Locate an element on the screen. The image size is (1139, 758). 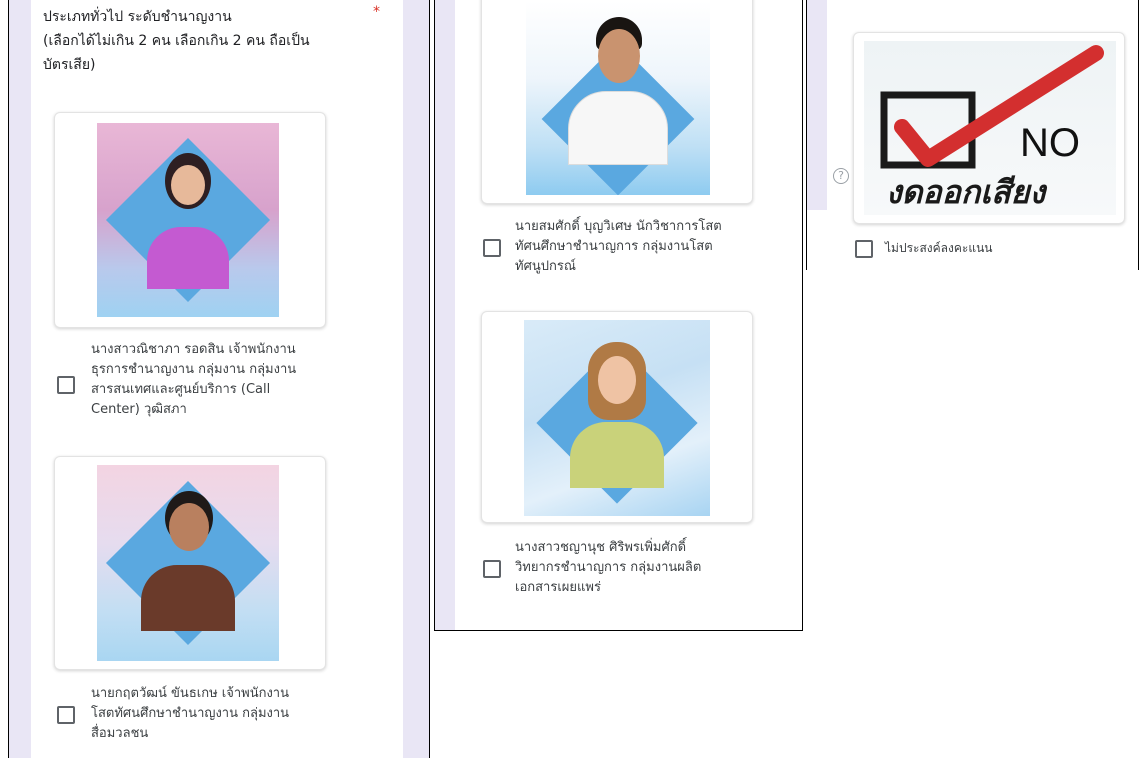
candidate-label-line: เอกสารเผยแพร่ is located at coordinates (558, 587).